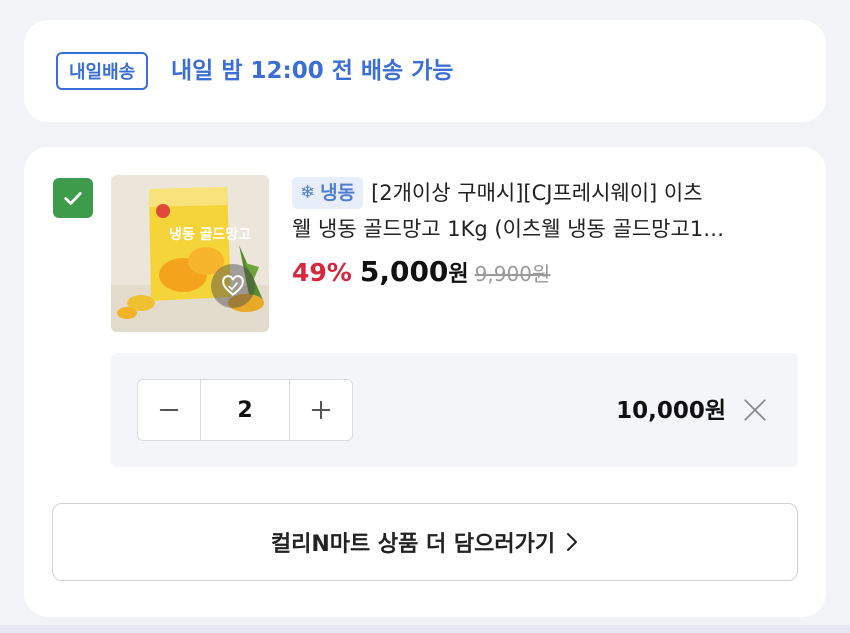  What do you see at coordinates (312, 71) in the screenshot?
I see `delivery-message: 내일 밤 12:00 전 배송 가능` at bounding box center [312, 71].